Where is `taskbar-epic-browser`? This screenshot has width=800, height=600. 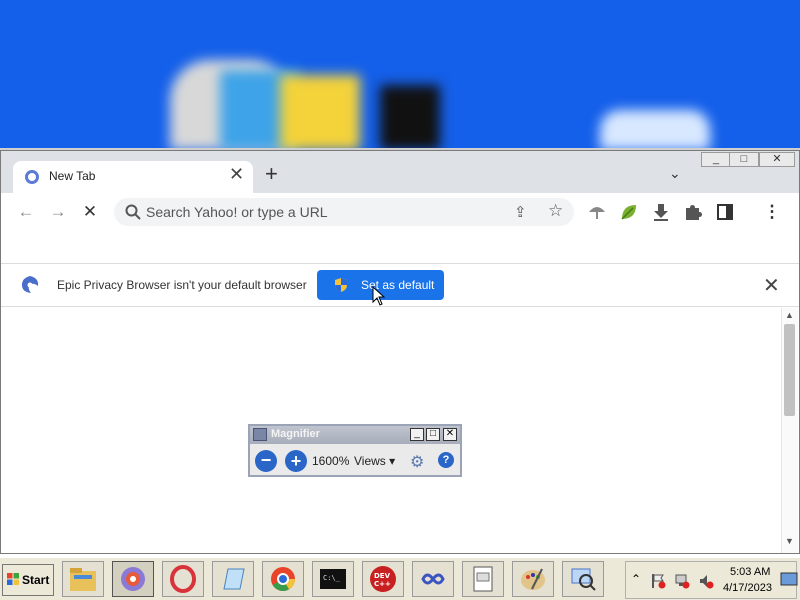 taskbar-epic-browser is located at coordinates (133, 579).